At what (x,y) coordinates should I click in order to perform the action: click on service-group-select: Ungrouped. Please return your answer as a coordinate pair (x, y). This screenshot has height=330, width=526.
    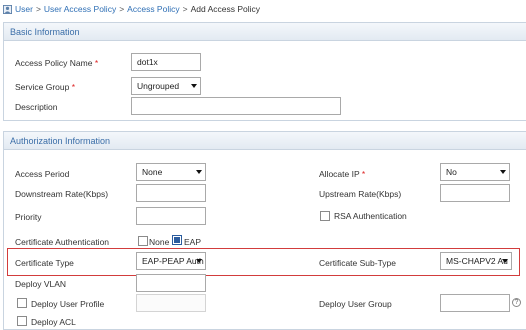
    Looking at the image, I should click on (166, 86).